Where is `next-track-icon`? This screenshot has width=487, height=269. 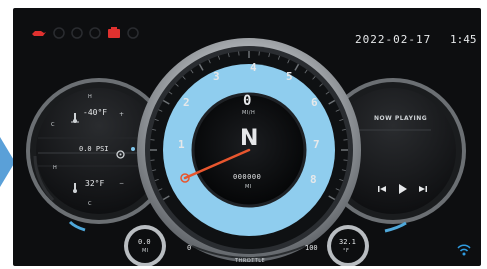 next-track-icon is located at coordinates (423, 189).